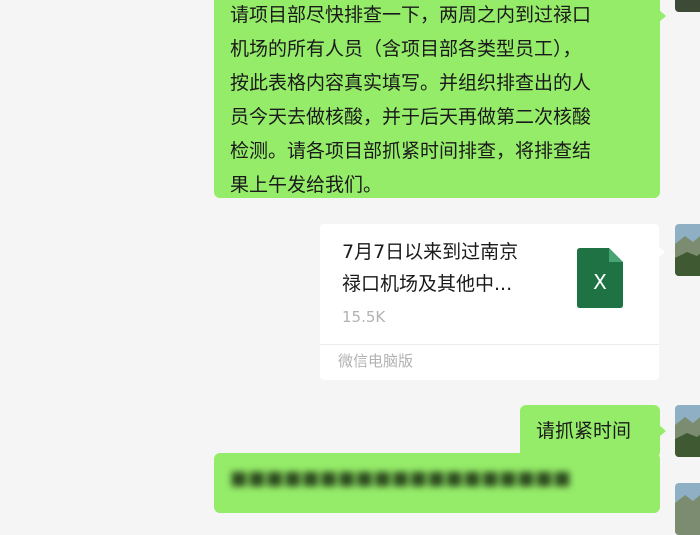  Describe the element at coordinates (411, 83) in the screenshot. I see `message-text-line: 按此表格内容真实填写。并组织排查出的人` at that location.